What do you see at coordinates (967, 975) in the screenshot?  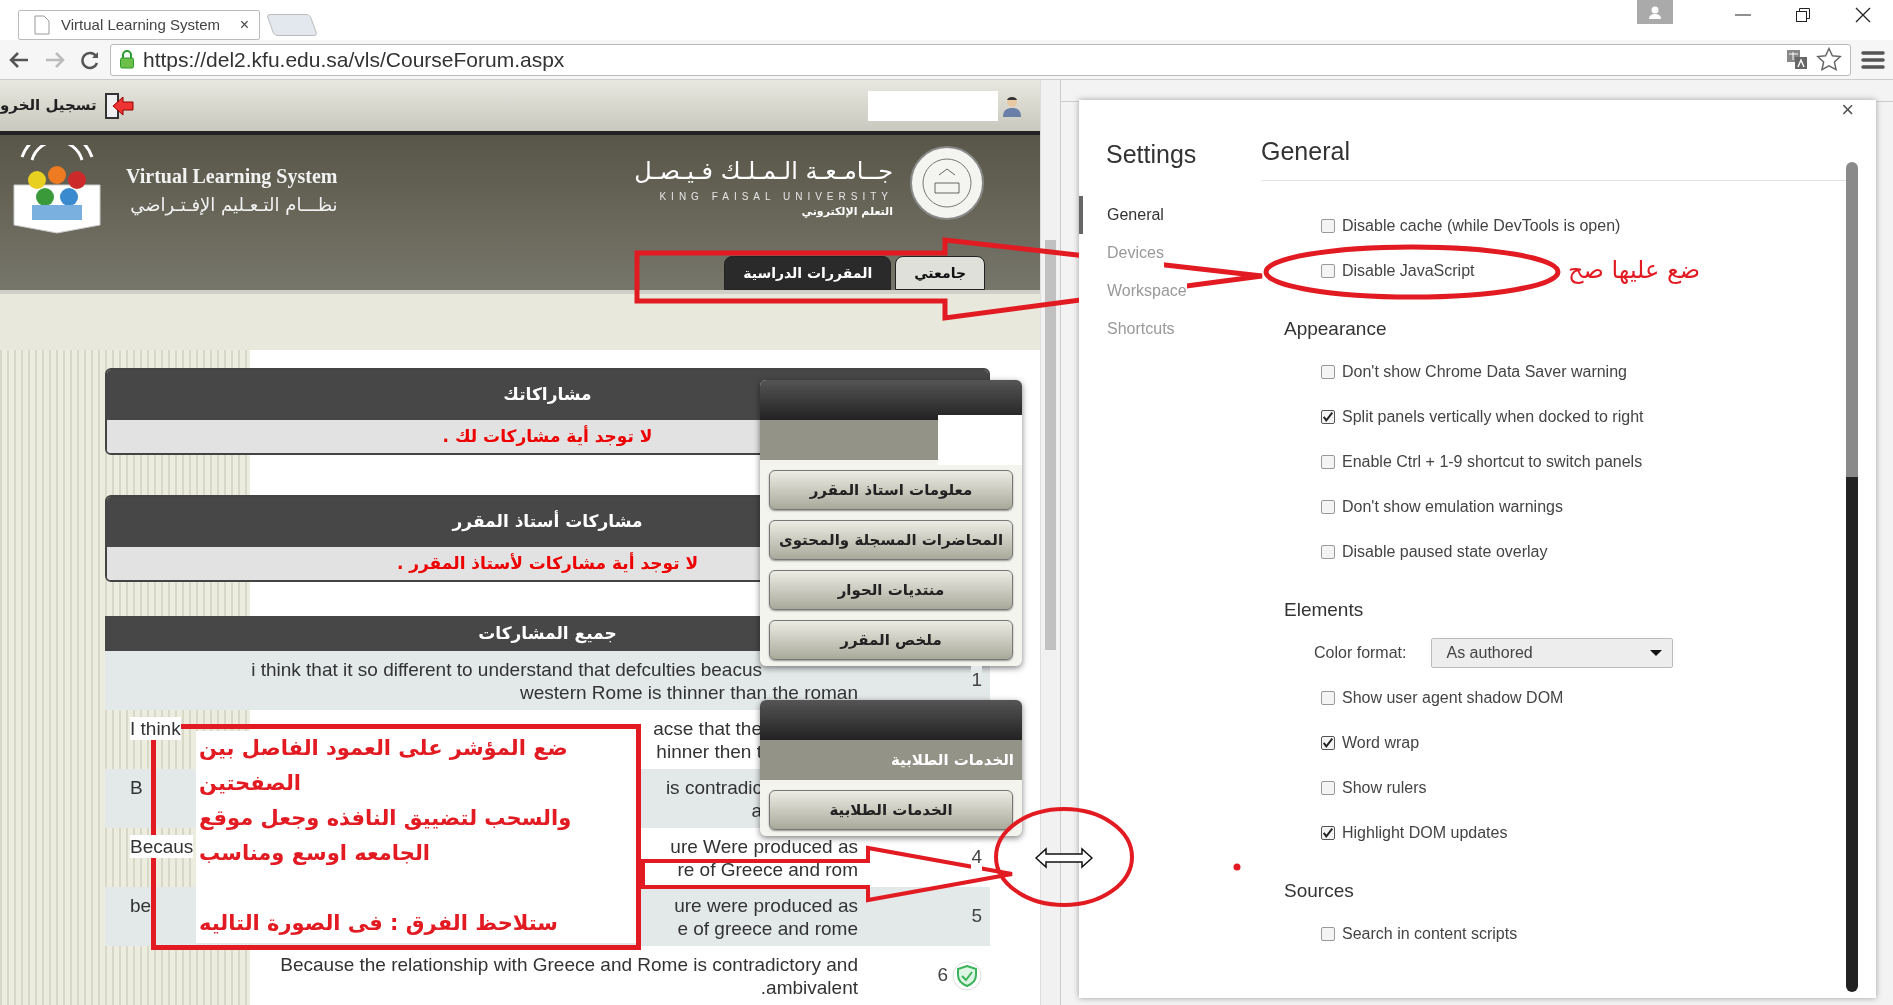 I see `shield-icon` at bounding box center [967, 975].